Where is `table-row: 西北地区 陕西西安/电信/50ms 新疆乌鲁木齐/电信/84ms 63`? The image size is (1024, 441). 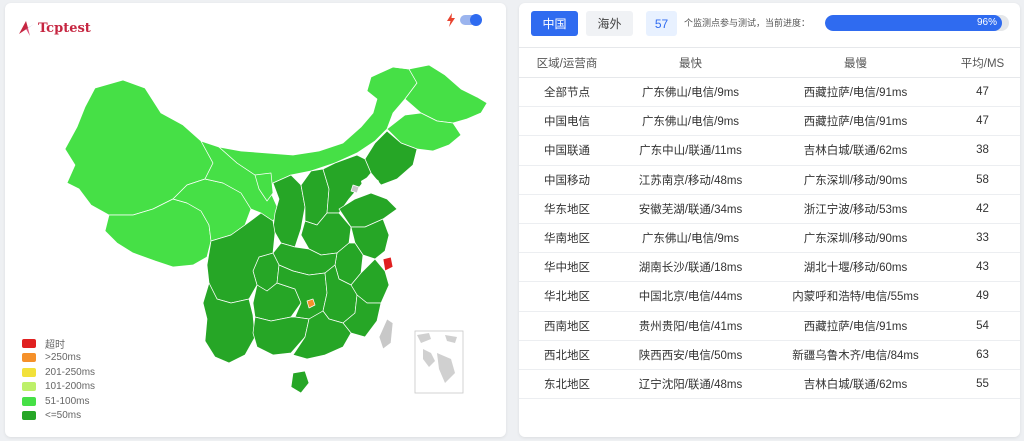 table-row: 西北地区 陕西西安/电信/50ms 新疆乌鲁木齐/电信/84ms 63 is located at coordinates (769, 355).